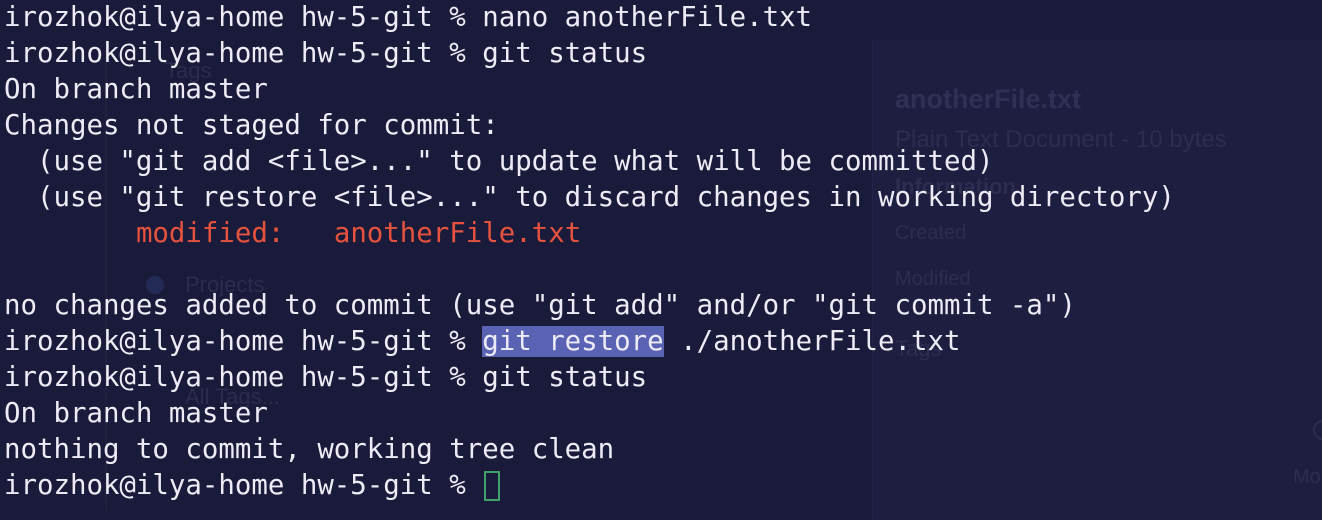  I want to click on selected-text: git restore, so click(573, 341).